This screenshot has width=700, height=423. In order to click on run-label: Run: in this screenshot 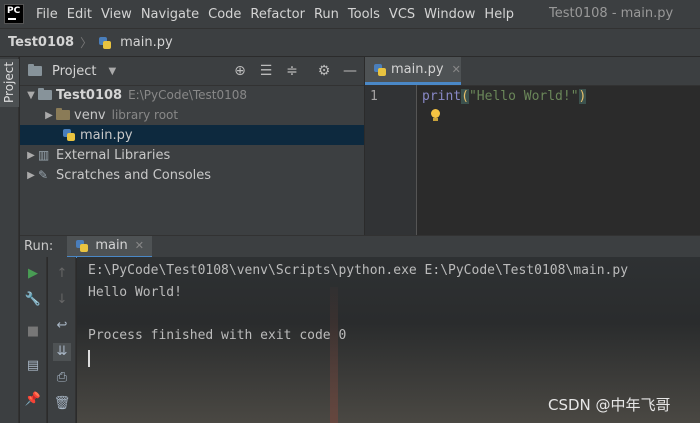, I will do `click(39, 246)`.